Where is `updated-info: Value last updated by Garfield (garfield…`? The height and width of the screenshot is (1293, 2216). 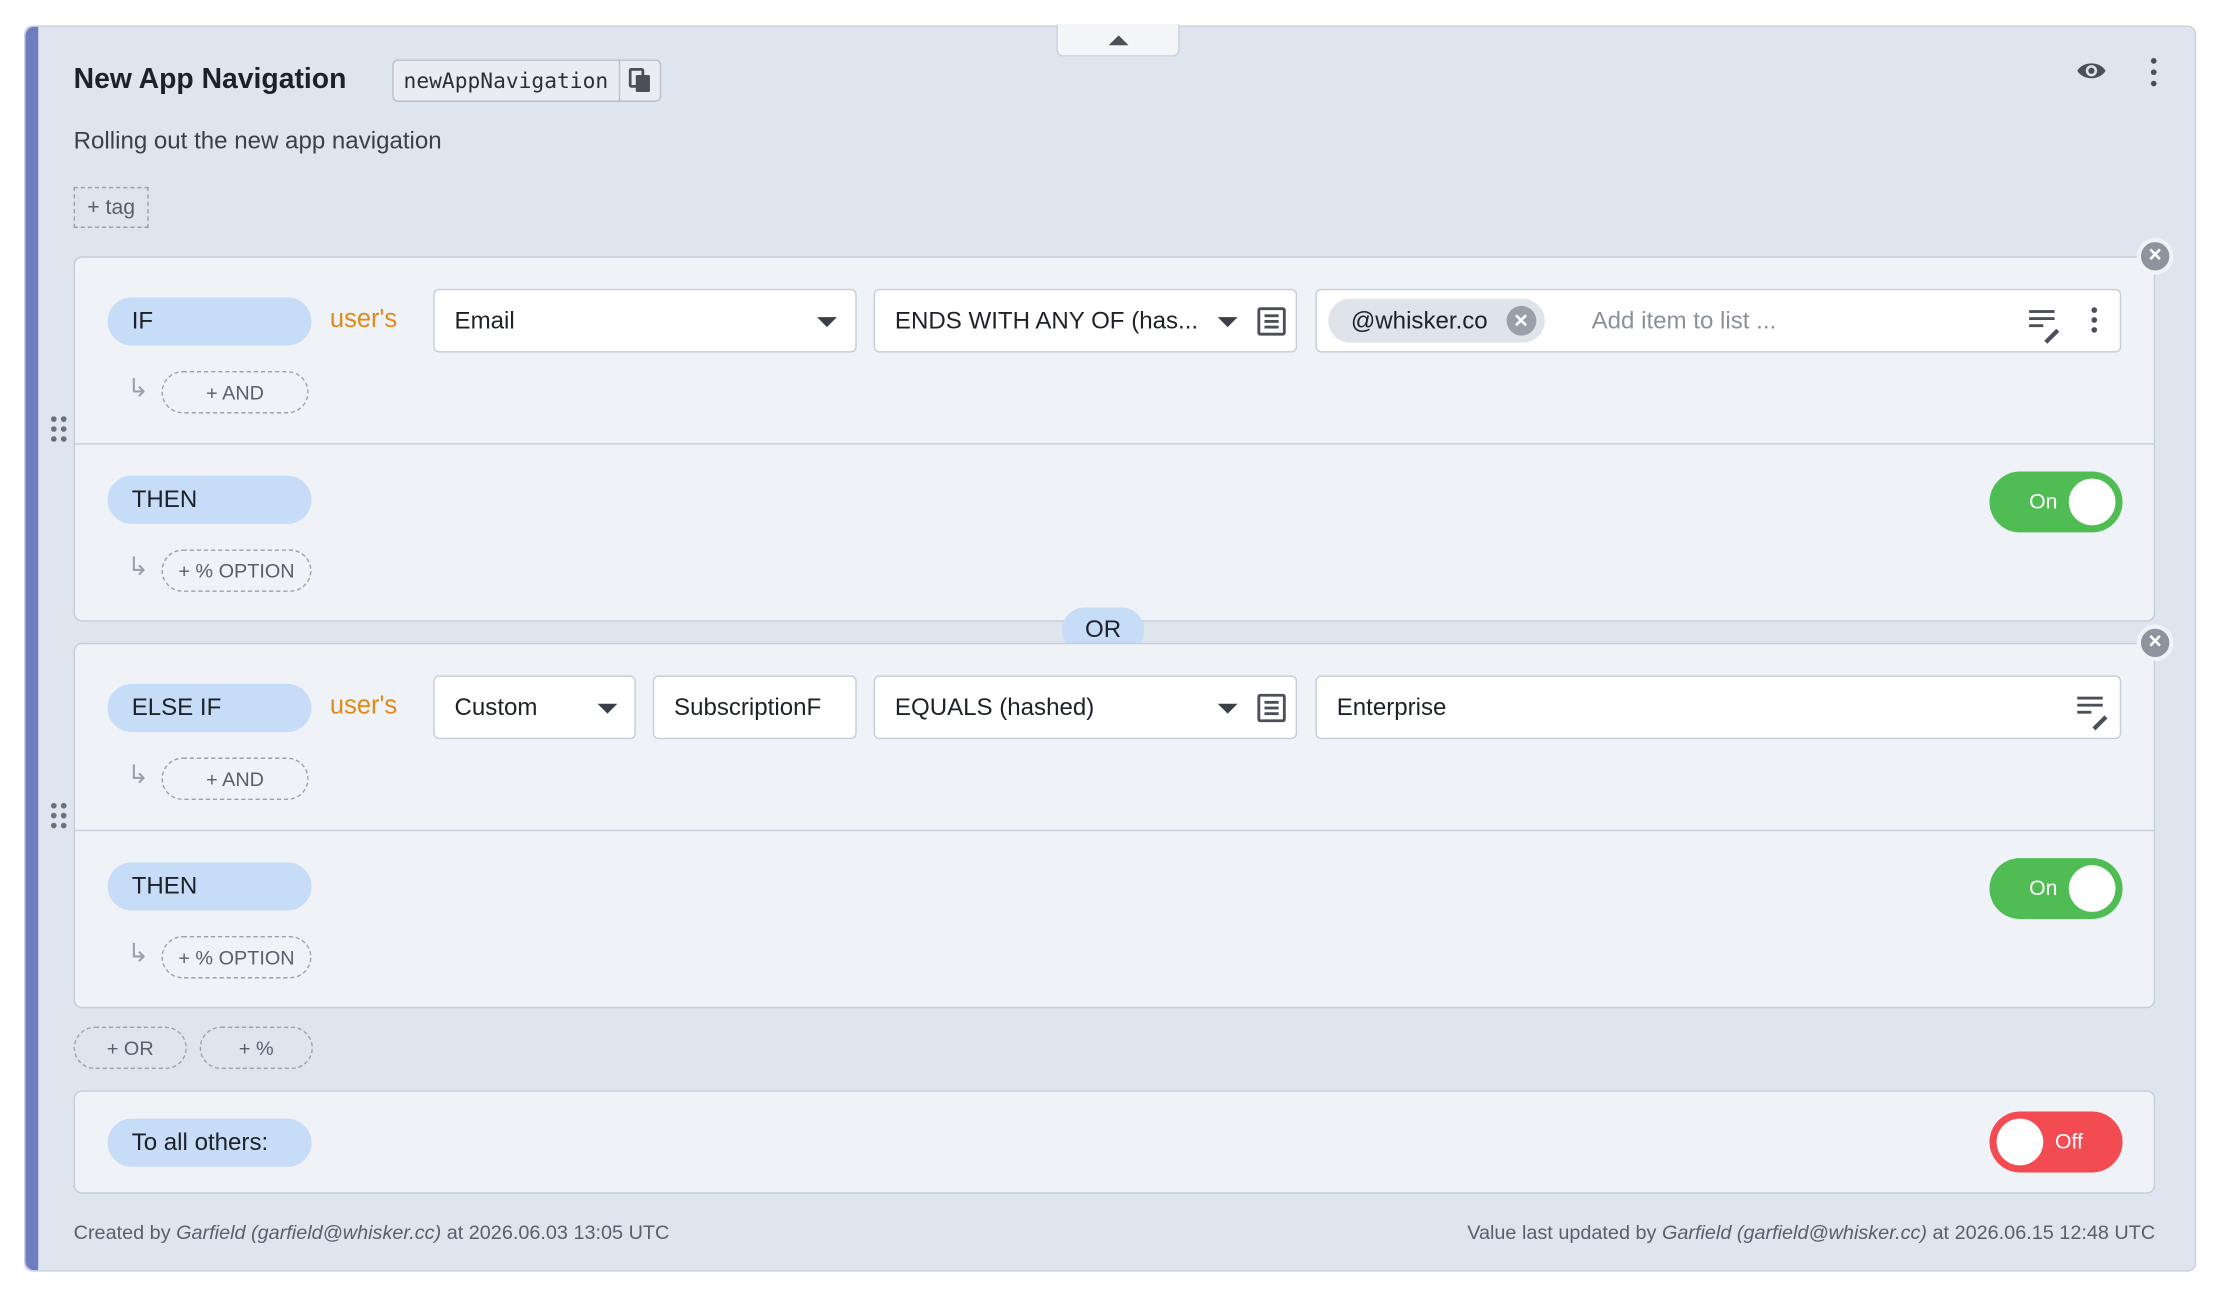
updated-info: Value last updated by Garfield (garfield… is located at coordinates (1811, 1232).